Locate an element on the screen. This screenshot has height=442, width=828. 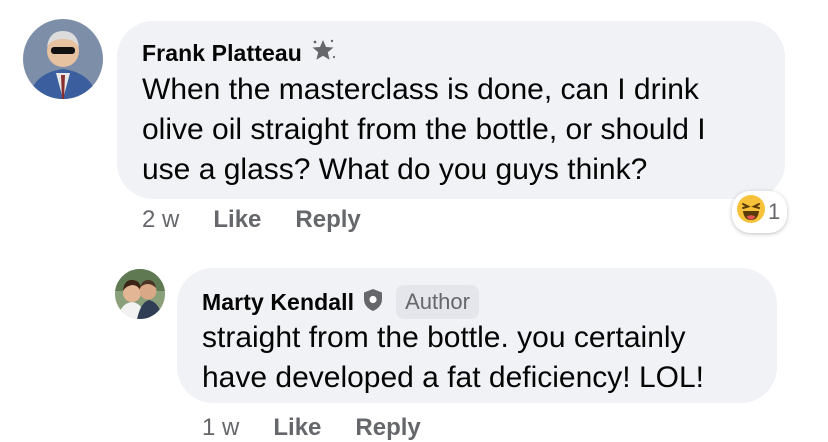
avatar-photo-marty is located at coordinates (140, 294).